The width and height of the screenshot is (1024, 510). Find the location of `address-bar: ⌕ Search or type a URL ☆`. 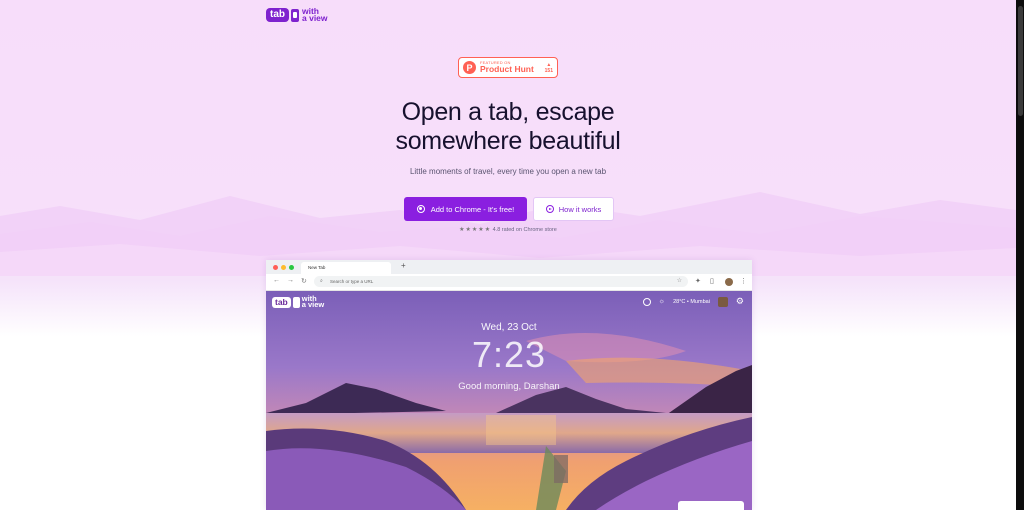

address-bar: ⌕ Search or type a URL ☆ is located at coordinates (501, 281).